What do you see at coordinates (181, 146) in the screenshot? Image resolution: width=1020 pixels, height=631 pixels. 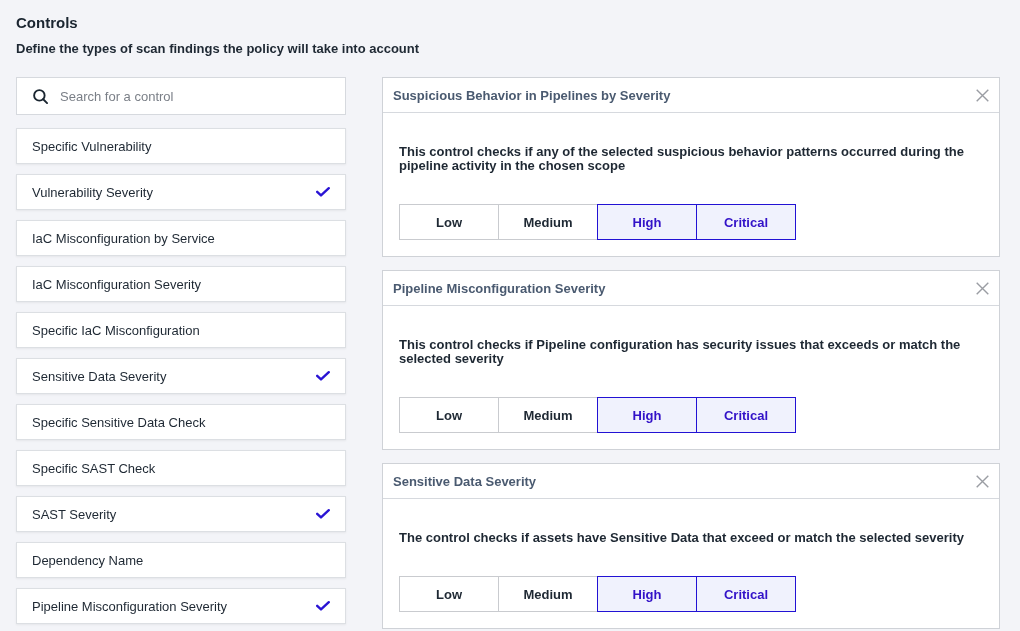 I see `control-list-item: Specific Vulnerability` at bounding box center [181, 146].